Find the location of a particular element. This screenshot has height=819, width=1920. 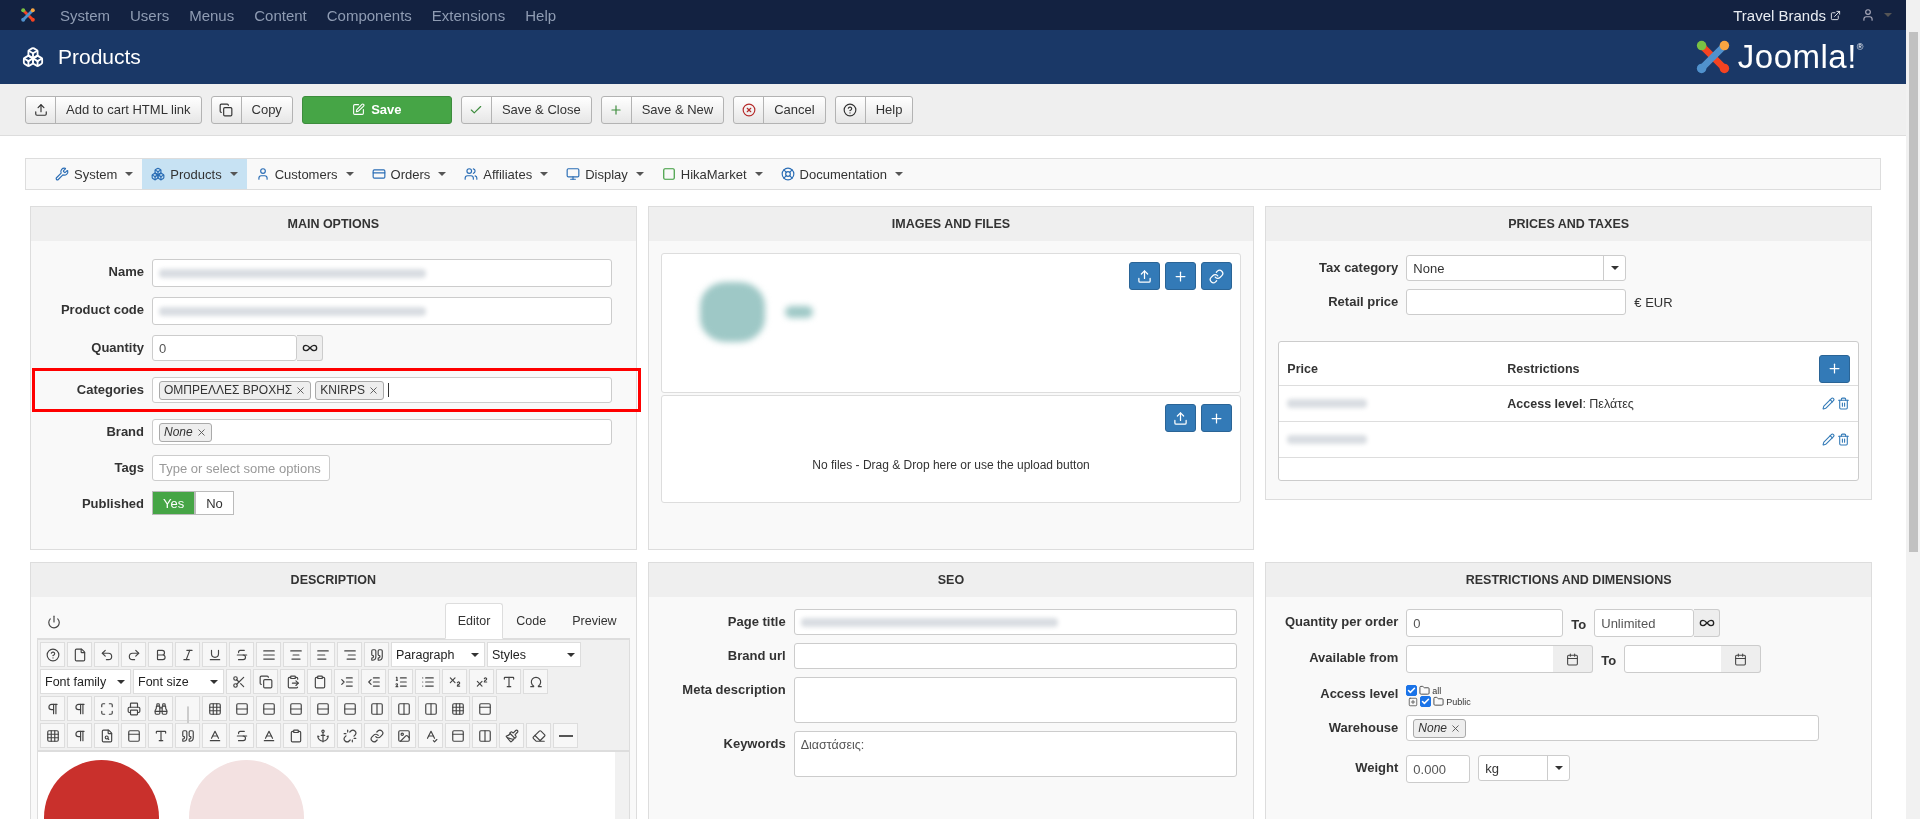

font-family-select: Font family is located at coordinates (85, 681).